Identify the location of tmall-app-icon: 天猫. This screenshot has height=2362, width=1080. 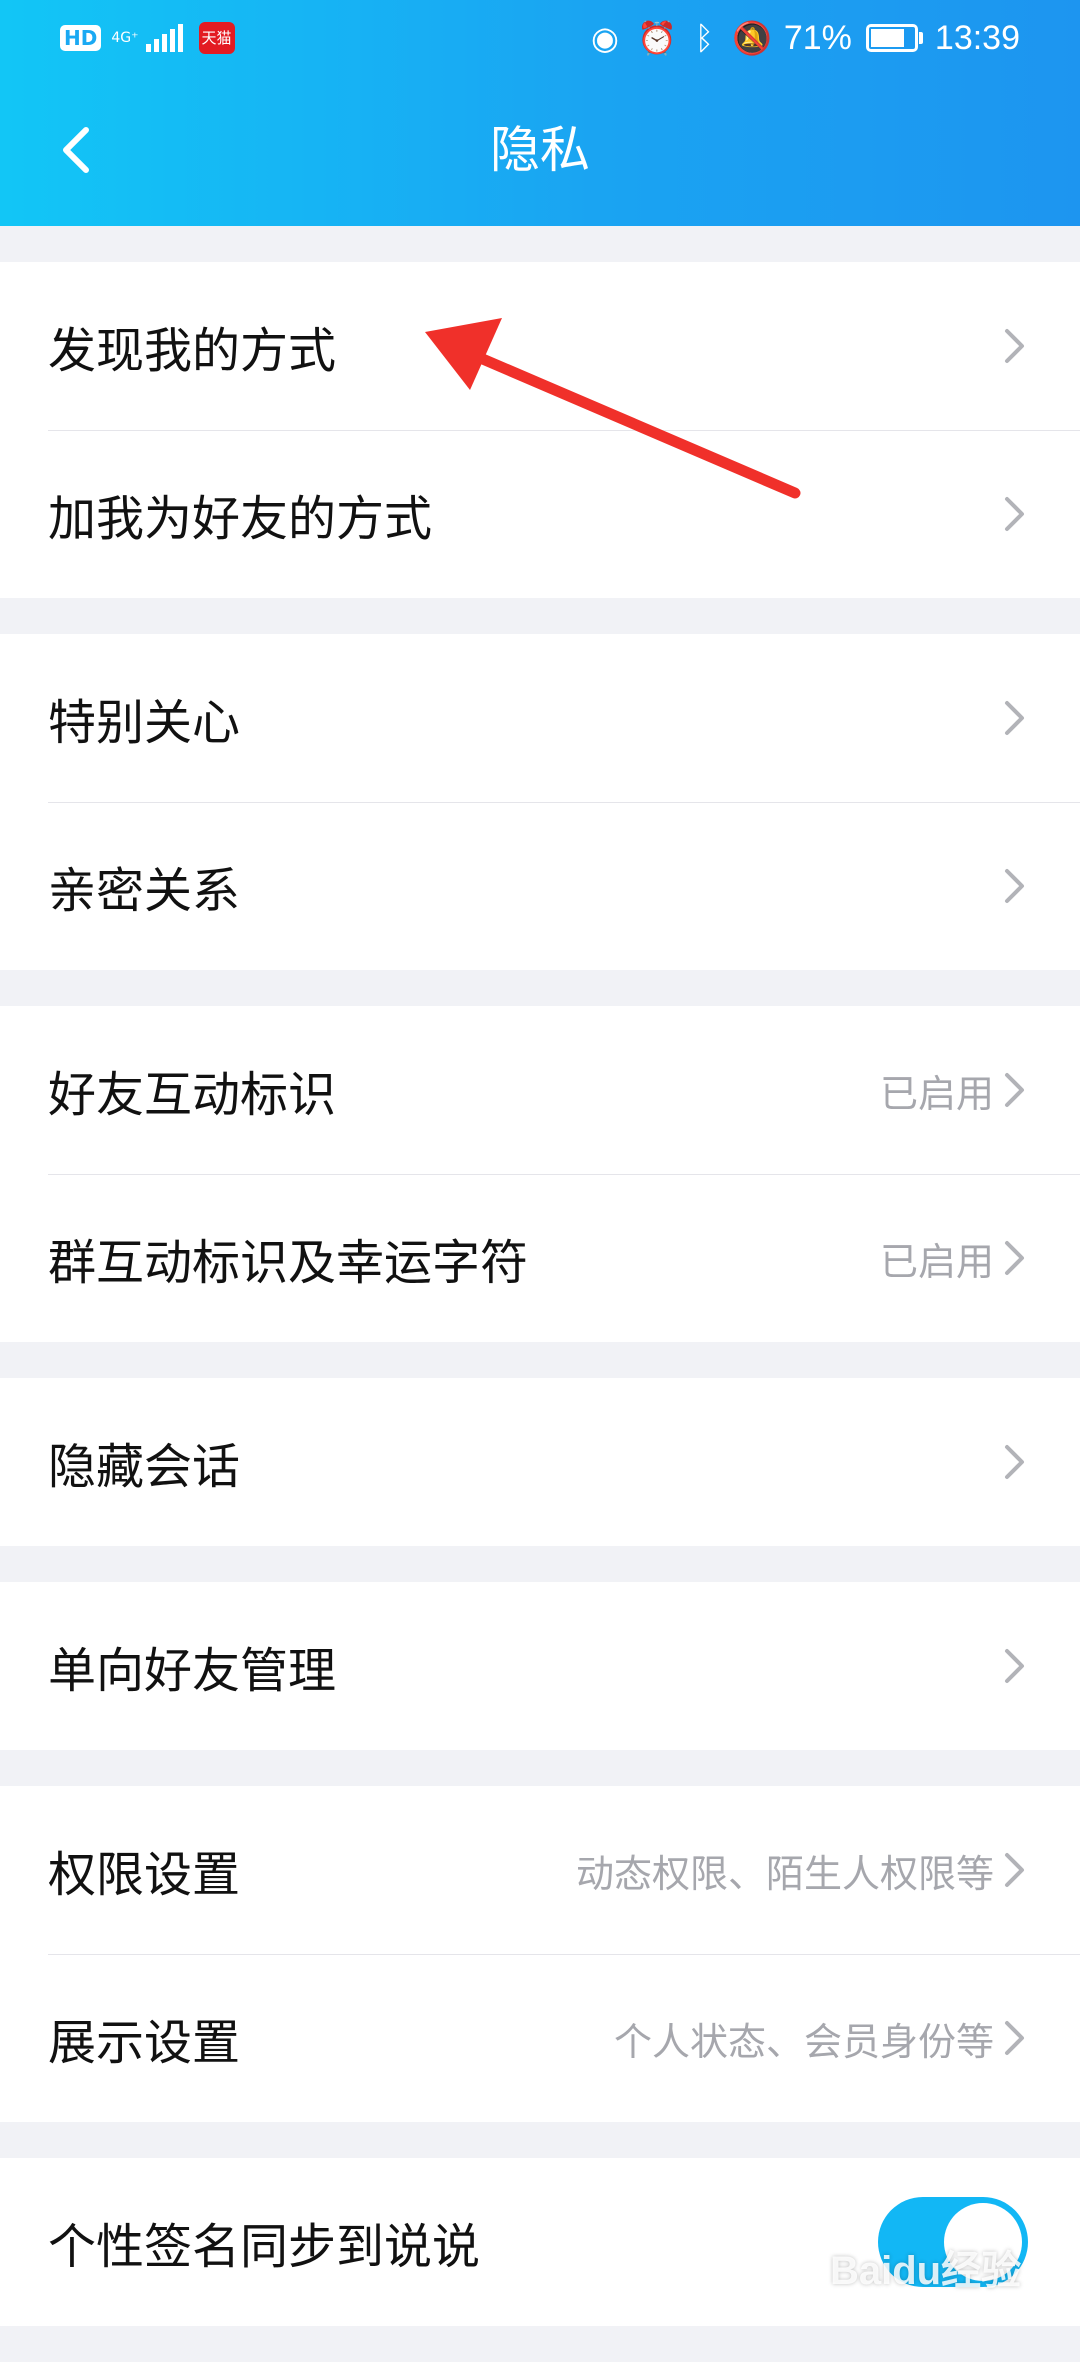
(216, 38).